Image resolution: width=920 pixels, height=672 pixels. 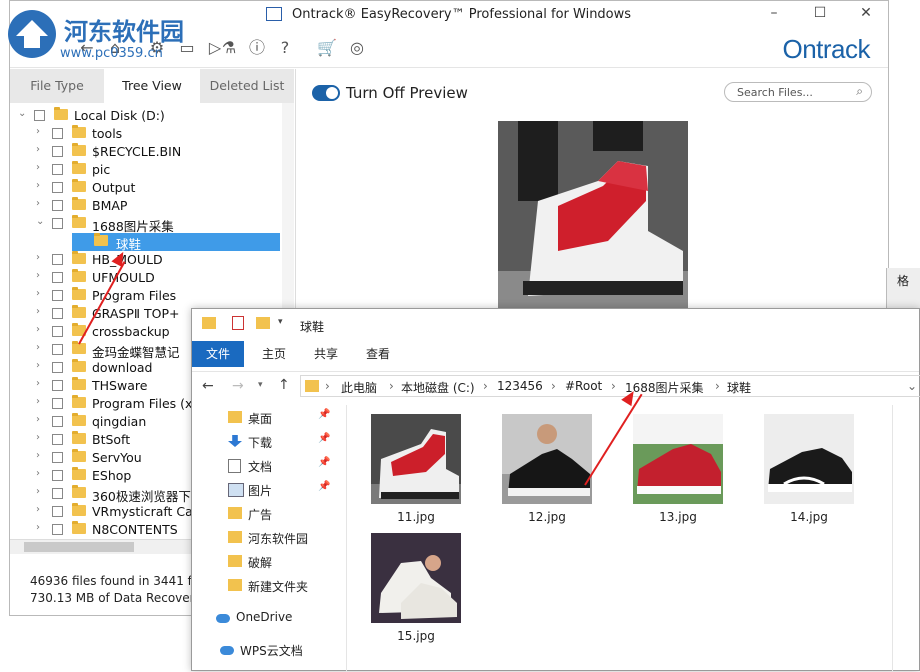 What do you see at coordinates (378, 354) in the screenshot?
I see `ribbon-tab-view: 查看` at bounding box center [378, 354].